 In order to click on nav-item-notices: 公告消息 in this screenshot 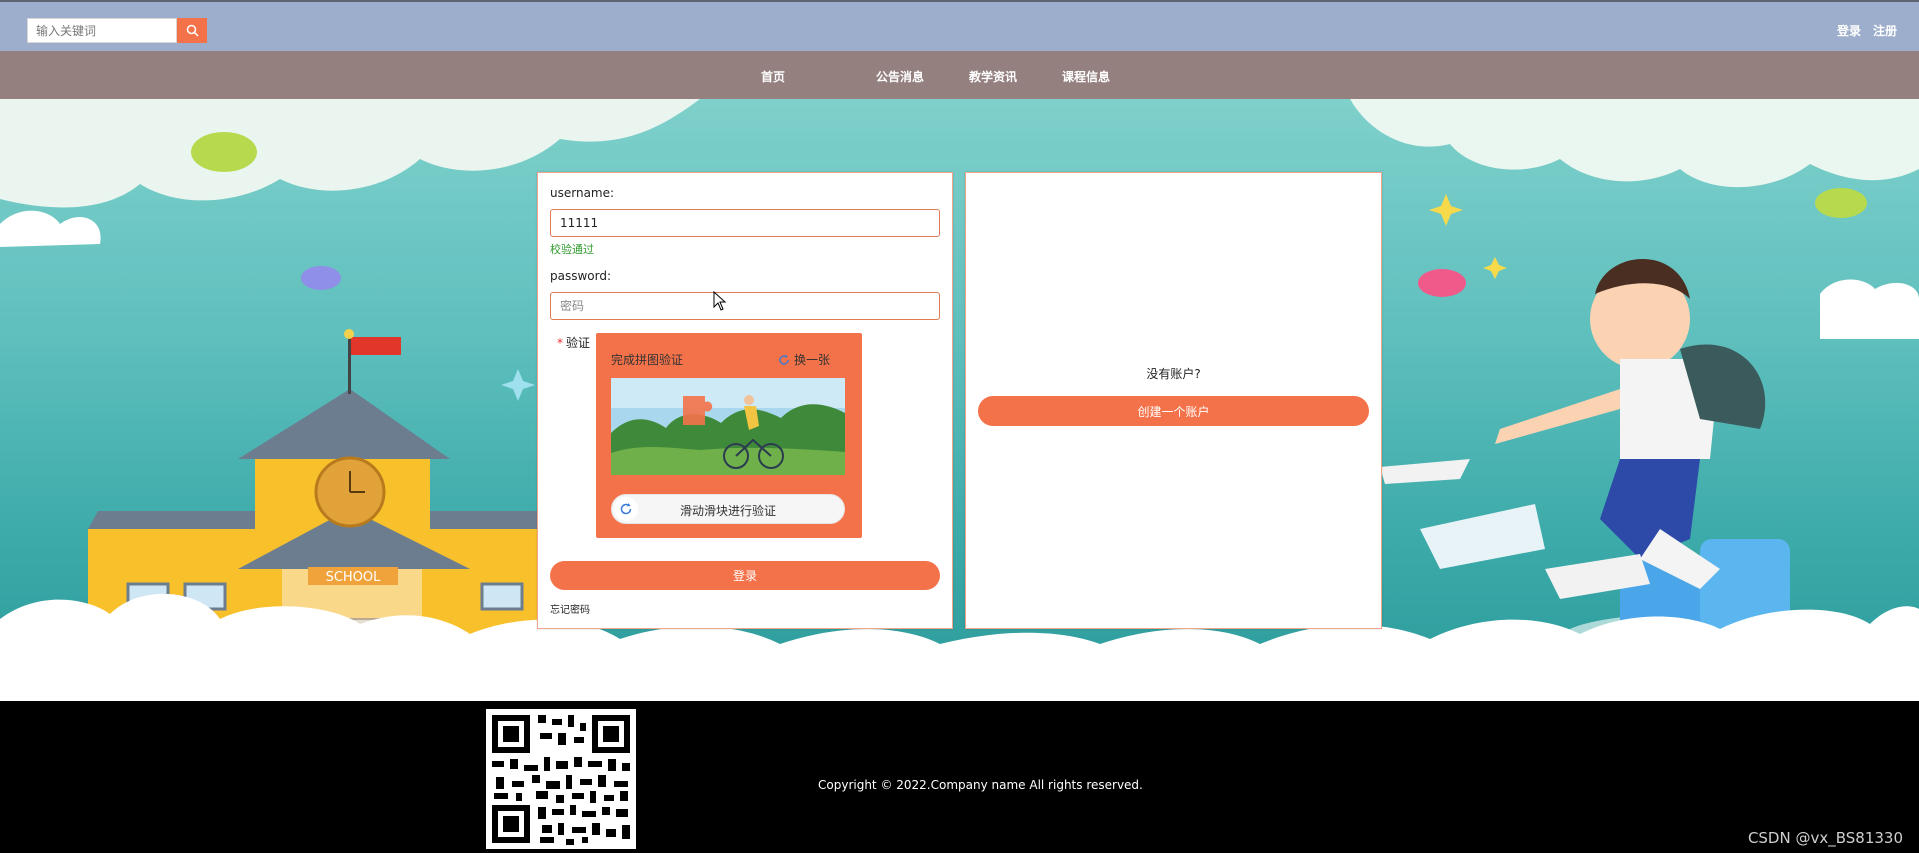, I will do `click(900, 76)`.